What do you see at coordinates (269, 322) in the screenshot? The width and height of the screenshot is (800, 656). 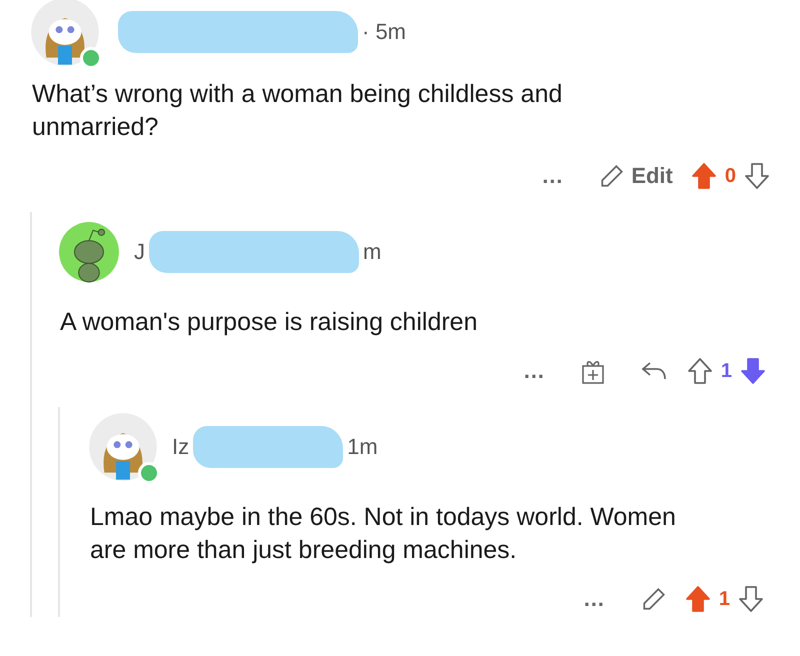 I see `comment-text: A woman's purpose is raising children` at bounding box center [269, 322].